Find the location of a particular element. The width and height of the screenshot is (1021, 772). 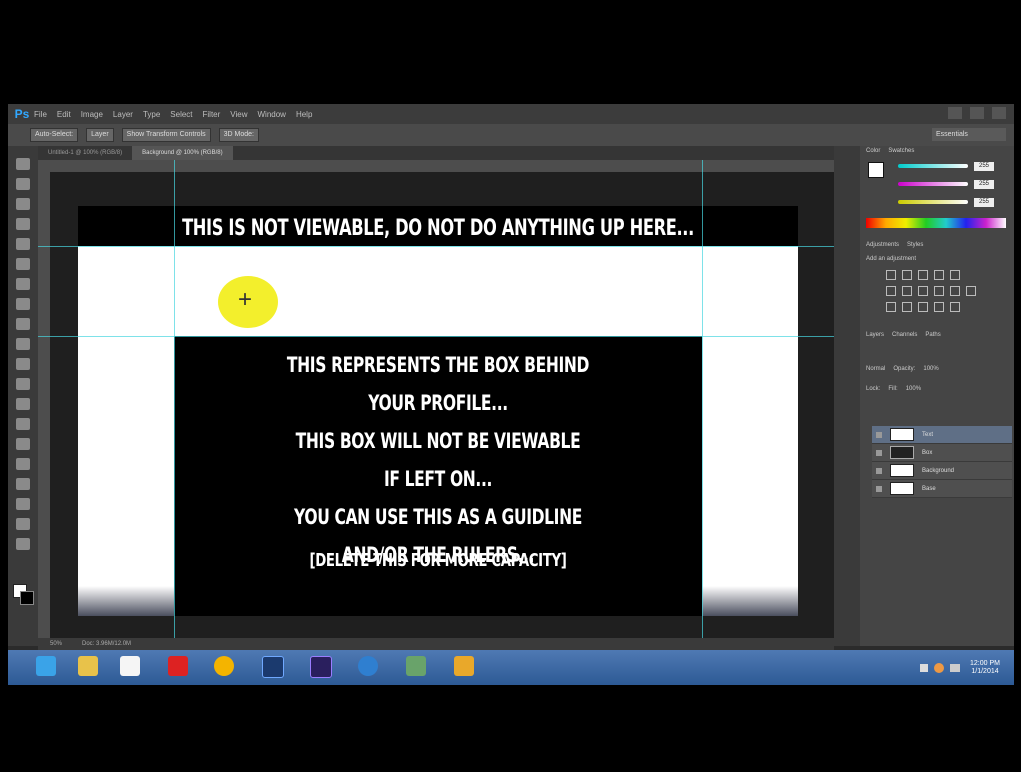

photoshop-icon is located at coordinates (273, 667).